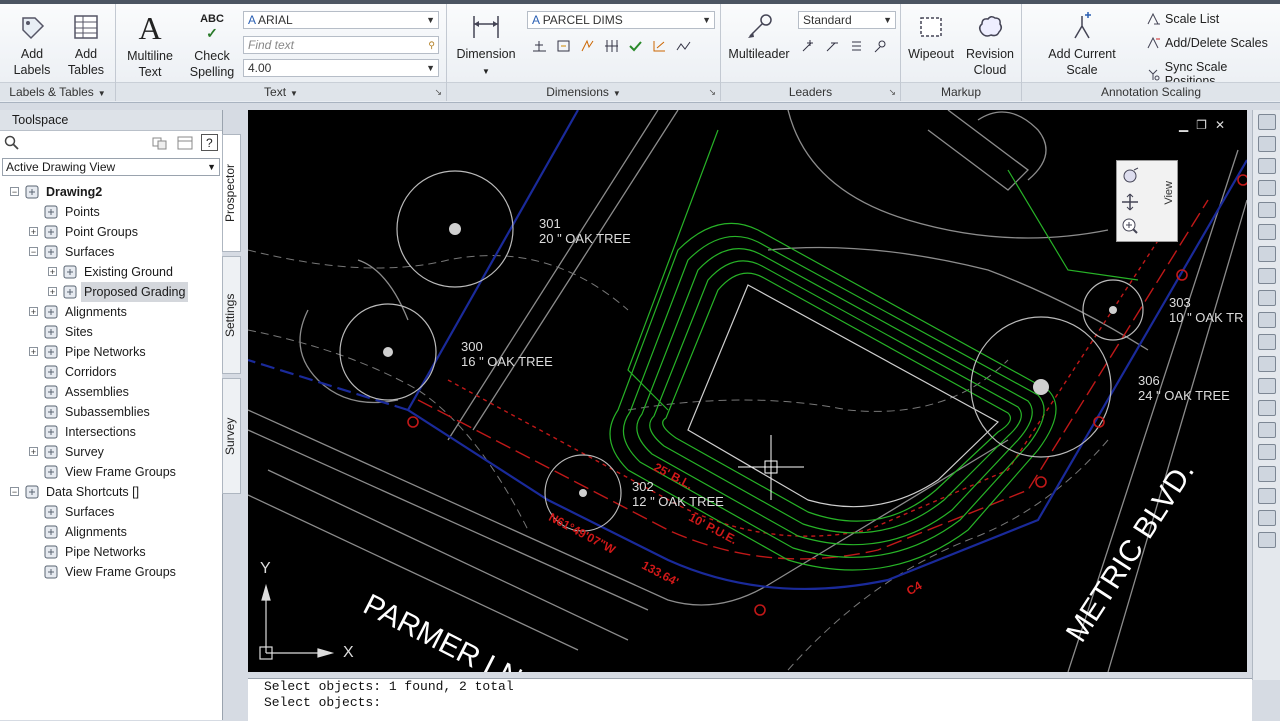 The image size is (1280, 721). Describe the element at coordinates (880, 46) in the screenshot. I see `collect-leader-icon` at that location.